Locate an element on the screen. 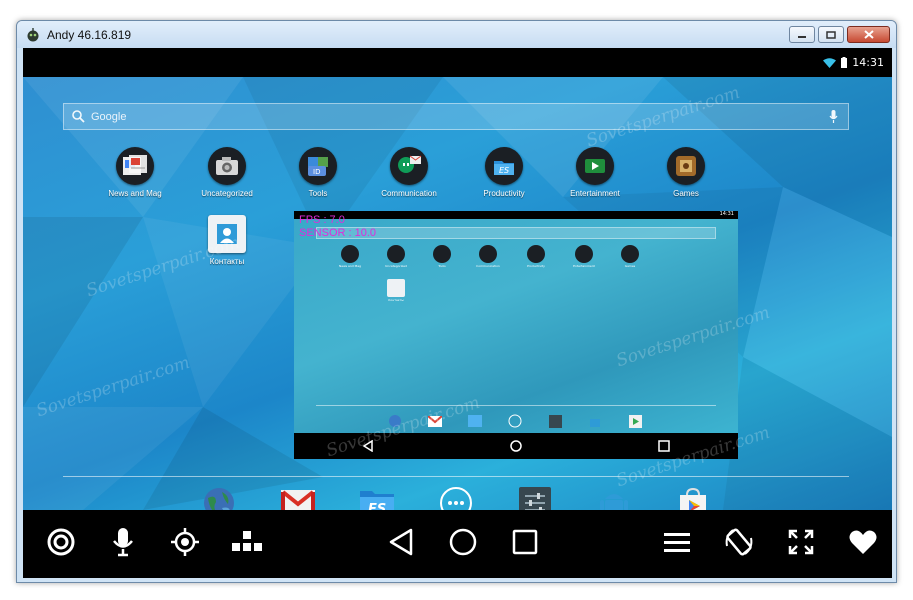 Image resolution: width=913 pixels, height=600 pixels. app-contacts: Контакты is located at coordinates (227, 240).